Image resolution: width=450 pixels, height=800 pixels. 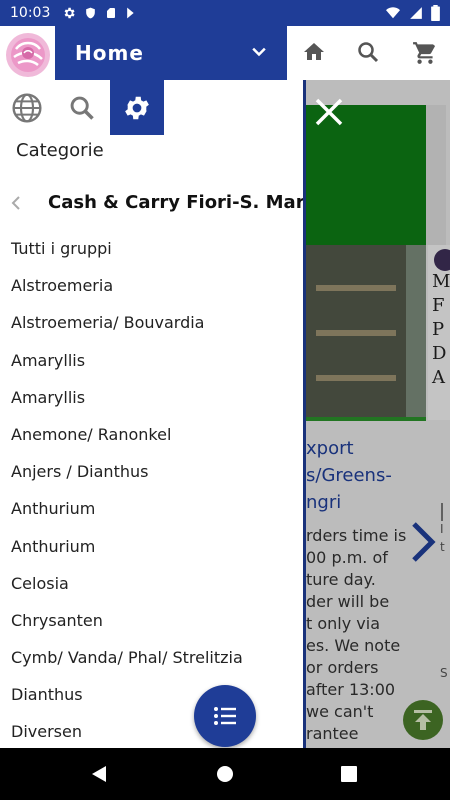 I want to click on drawer-tabs, so click(x=151, y=107).